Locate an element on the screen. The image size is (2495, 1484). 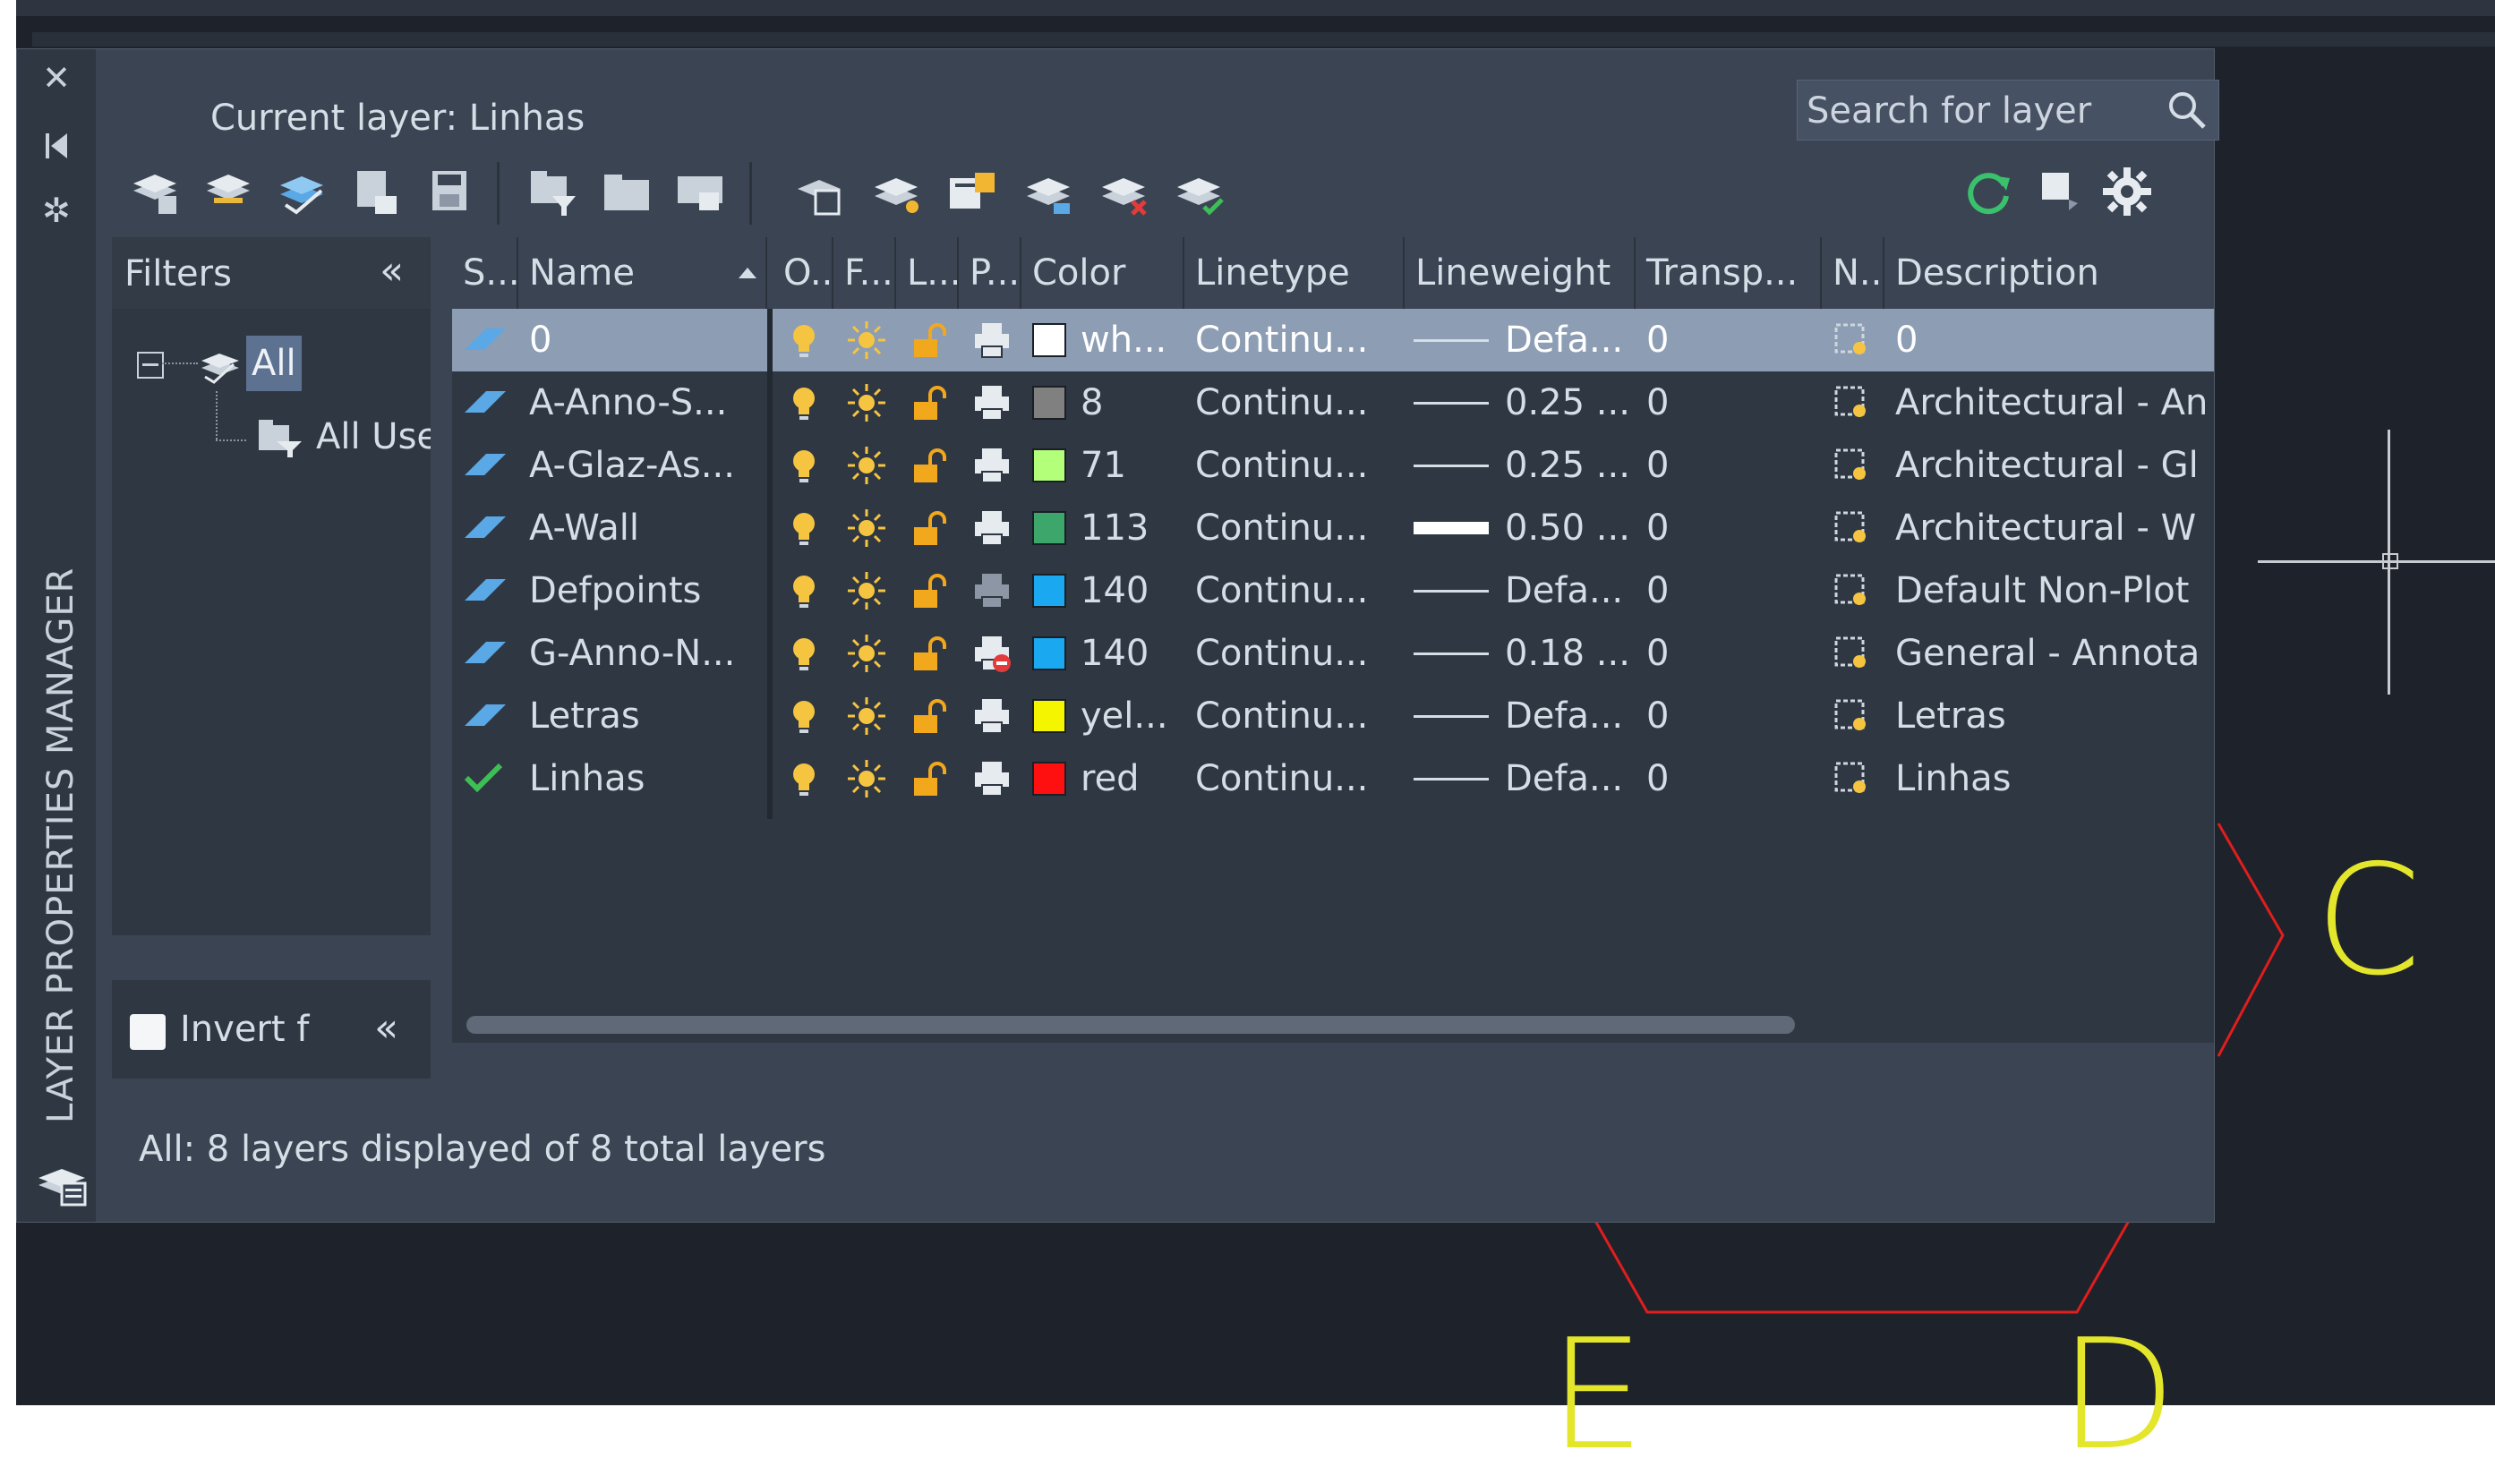
new-layer-vp-icon is located at coordinates (376, 191).